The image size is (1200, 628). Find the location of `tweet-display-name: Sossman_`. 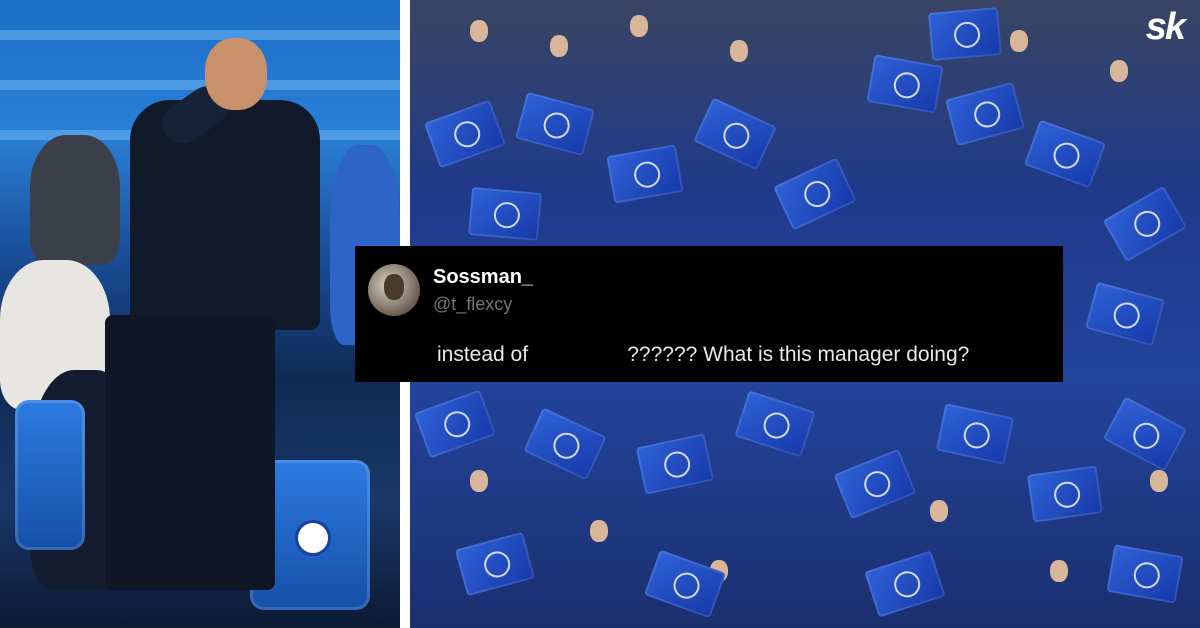

tweet-display-name: Sossman_ is located at coordinates (483, 277).